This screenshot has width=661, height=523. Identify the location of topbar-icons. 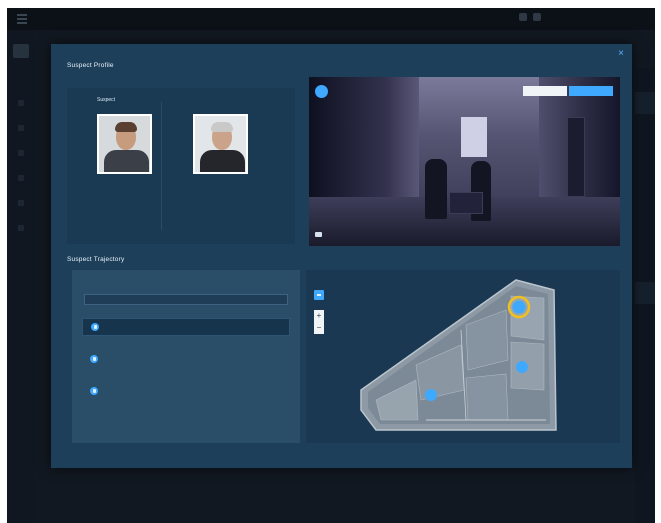
(530, 17).